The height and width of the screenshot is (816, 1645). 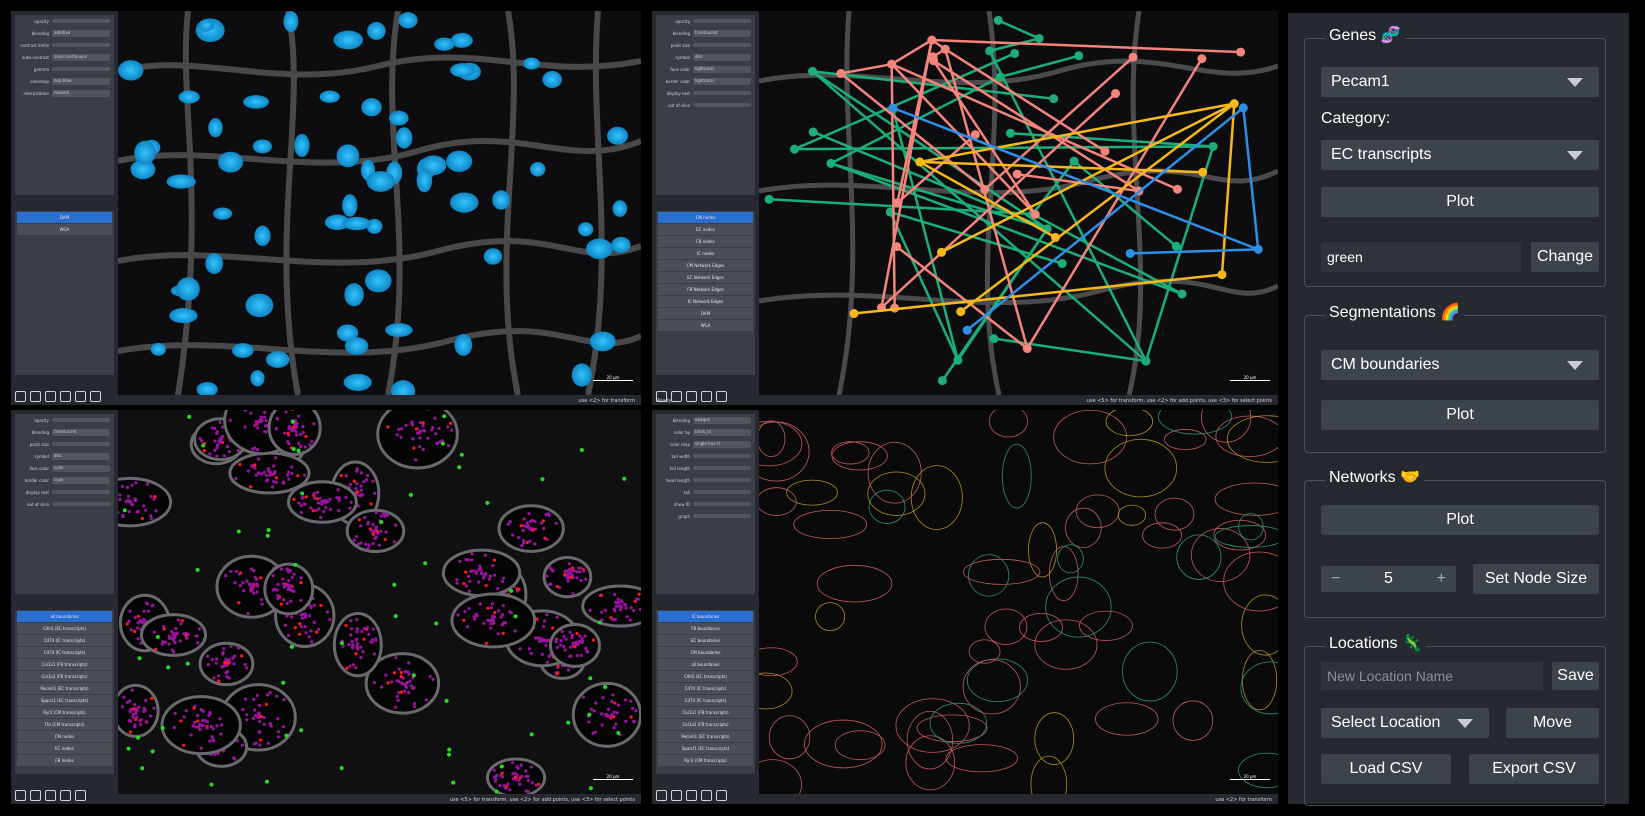 What do you see at coordinates (1018, 203) in the screenshot?
I see `network-canvas: 20 µm` at bounding box center [1018, 203].